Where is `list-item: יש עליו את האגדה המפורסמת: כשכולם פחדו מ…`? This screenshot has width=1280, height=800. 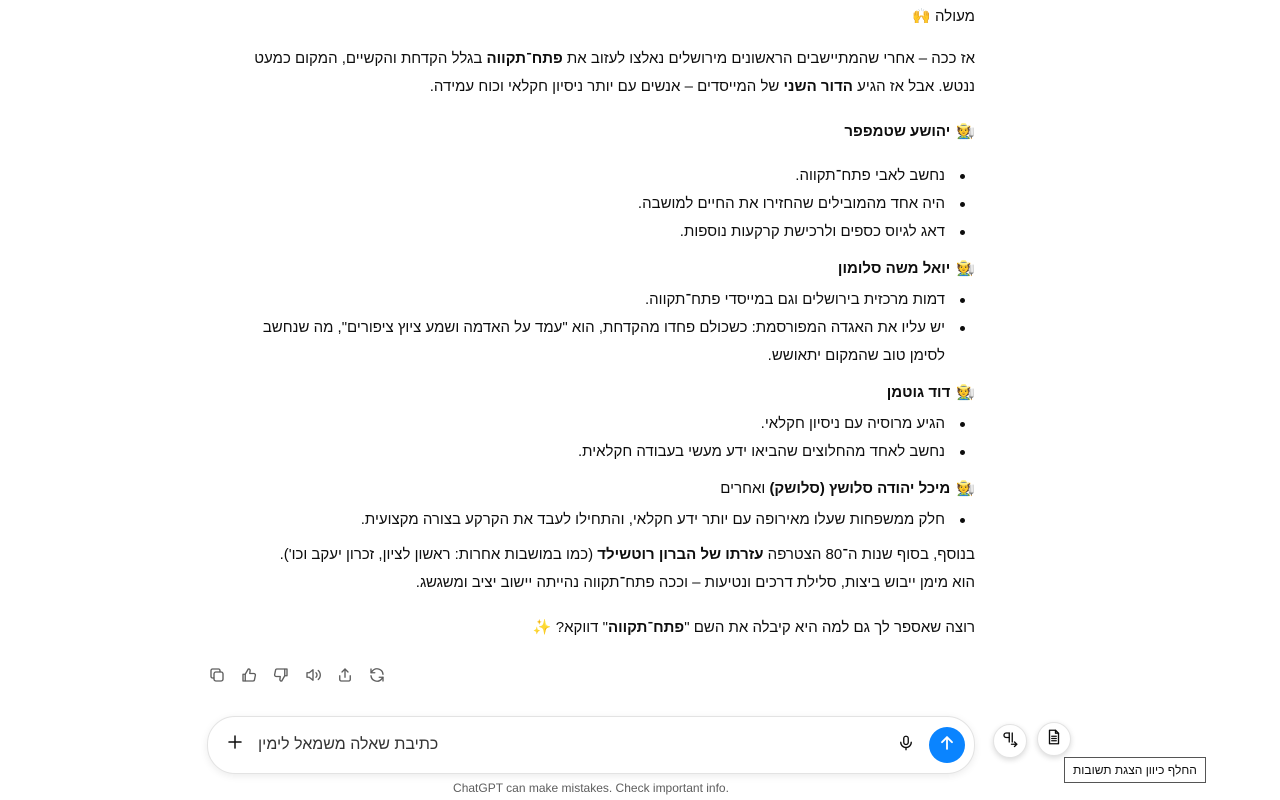
list-item: יש עליו את האגדה המפורסמת: כשכולם פחדו מ… is located at coordinates (596, 342).